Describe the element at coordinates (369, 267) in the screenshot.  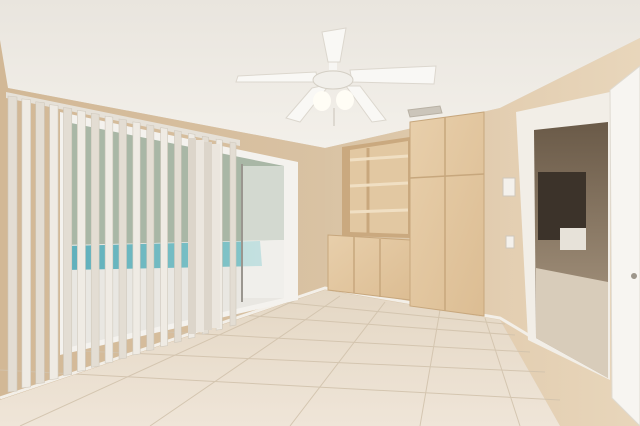
I see `lower-cabinets` at that location.